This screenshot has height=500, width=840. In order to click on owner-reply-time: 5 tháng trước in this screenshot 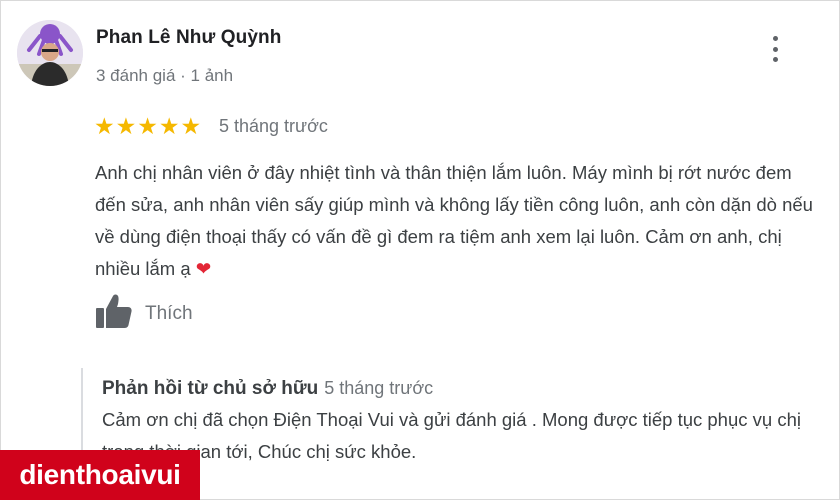, I will do `click(379, 388)`.